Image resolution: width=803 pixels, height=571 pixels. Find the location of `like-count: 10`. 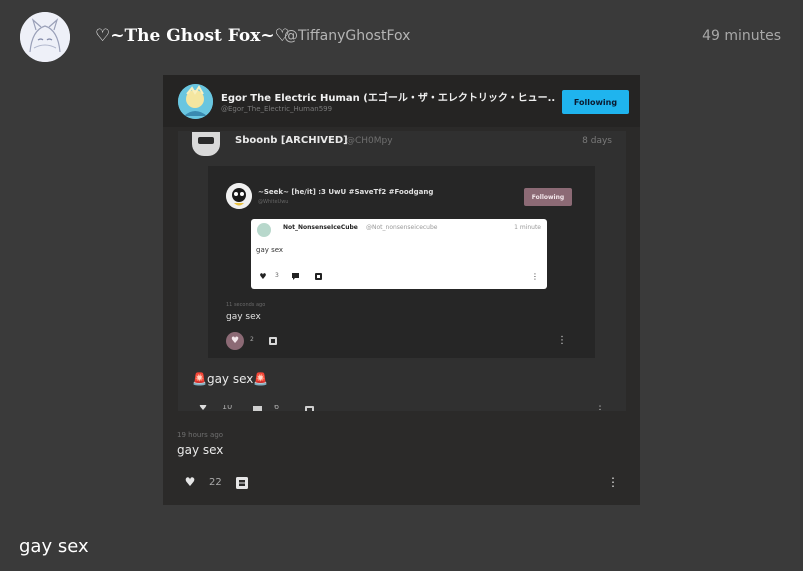

like-count: 10 is located at coordinates (227, 408).